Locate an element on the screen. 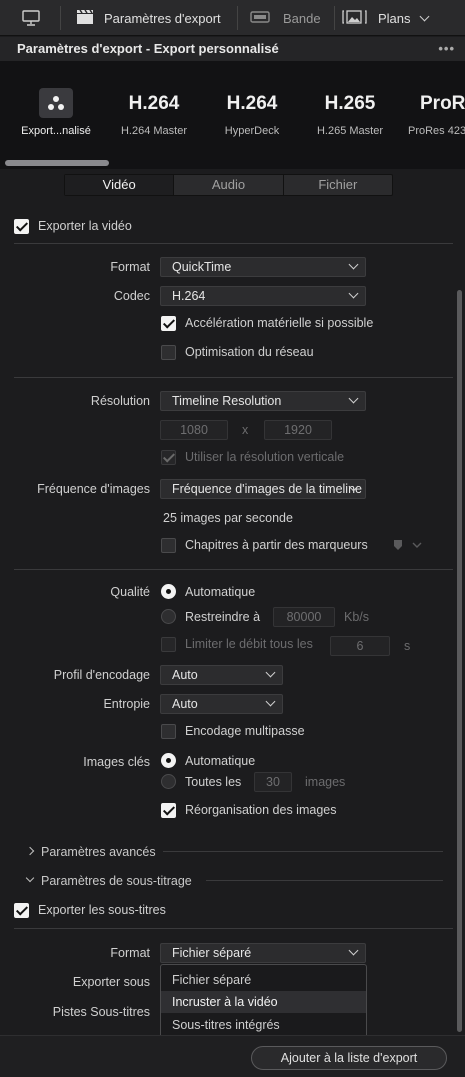 The width and height of the screenshot is (465, 1077). width-input: 1080 is located at coordinates (194, 430).